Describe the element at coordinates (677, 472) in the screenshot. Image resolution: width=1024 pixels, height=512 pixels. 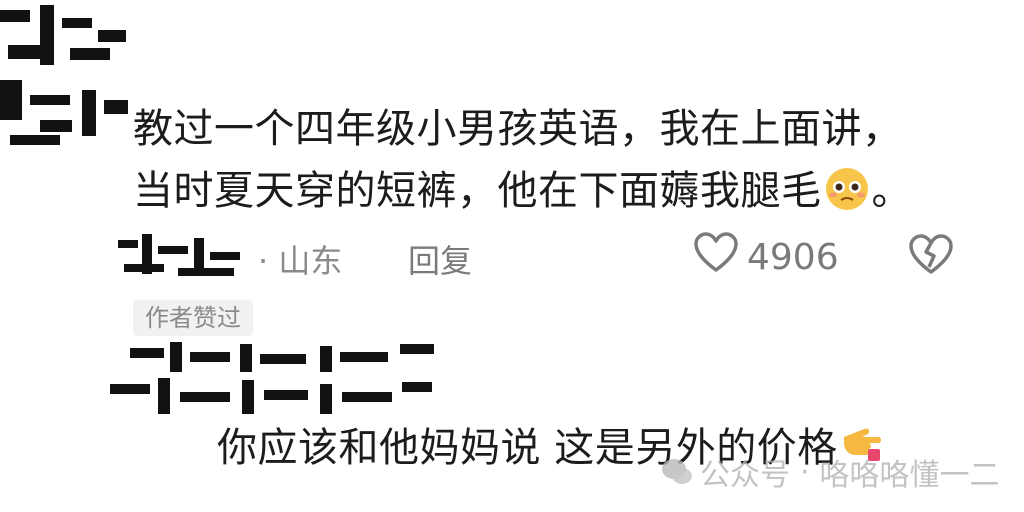
I see `wechat-icon` at that location.